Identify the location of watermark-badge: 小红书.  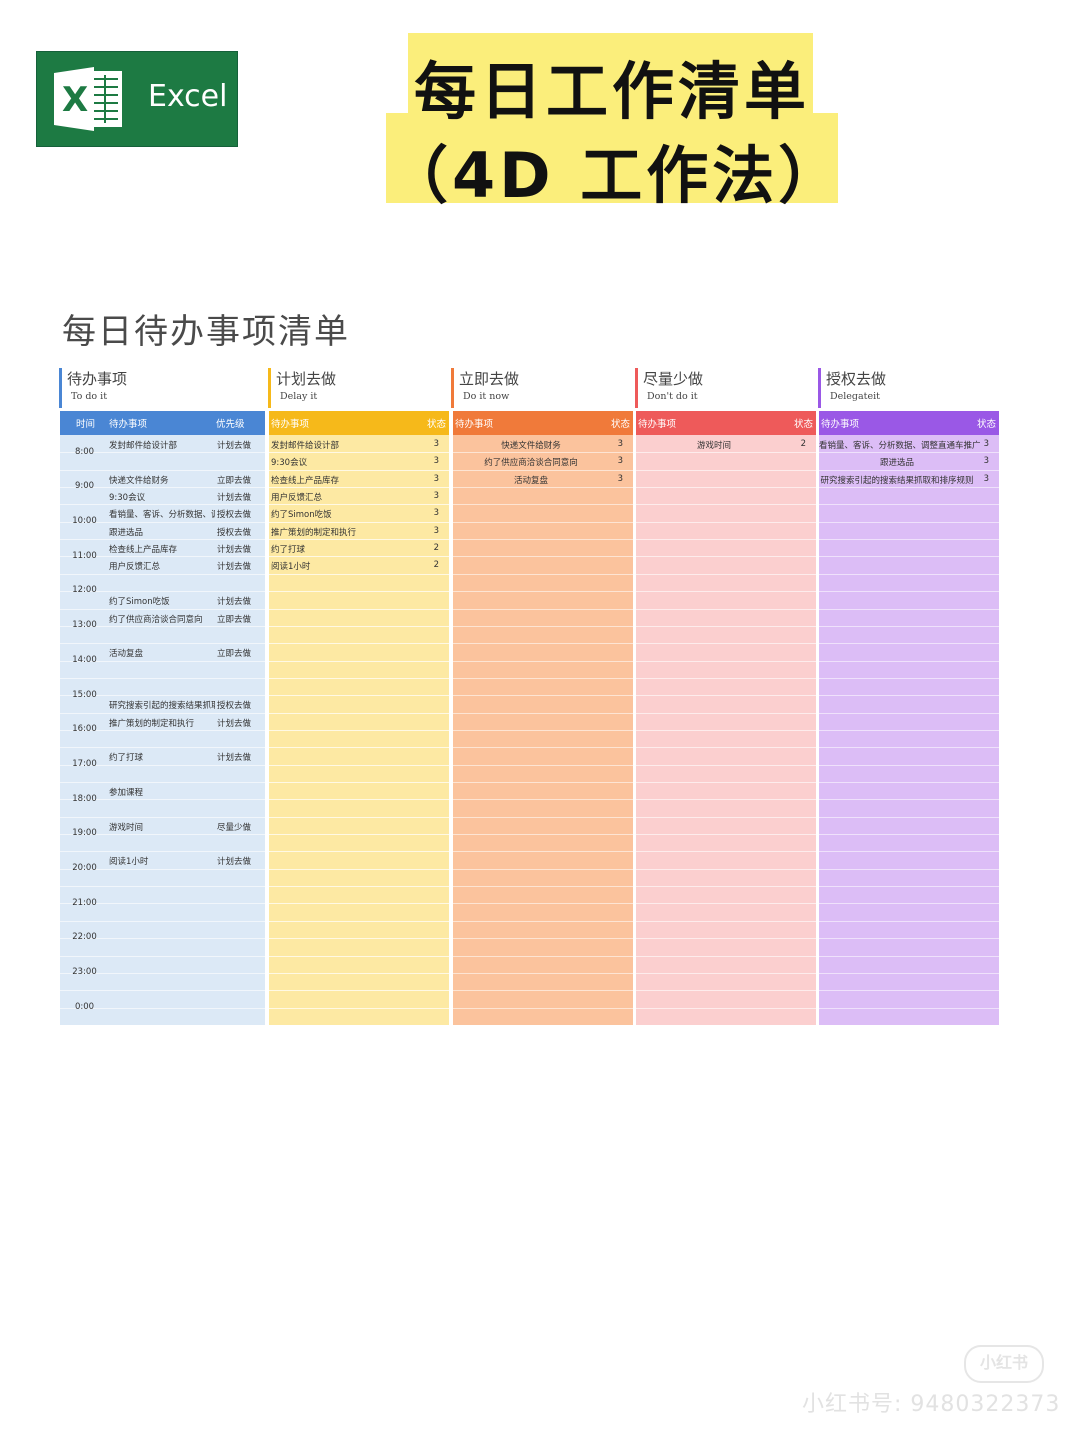
(1004, 1364).